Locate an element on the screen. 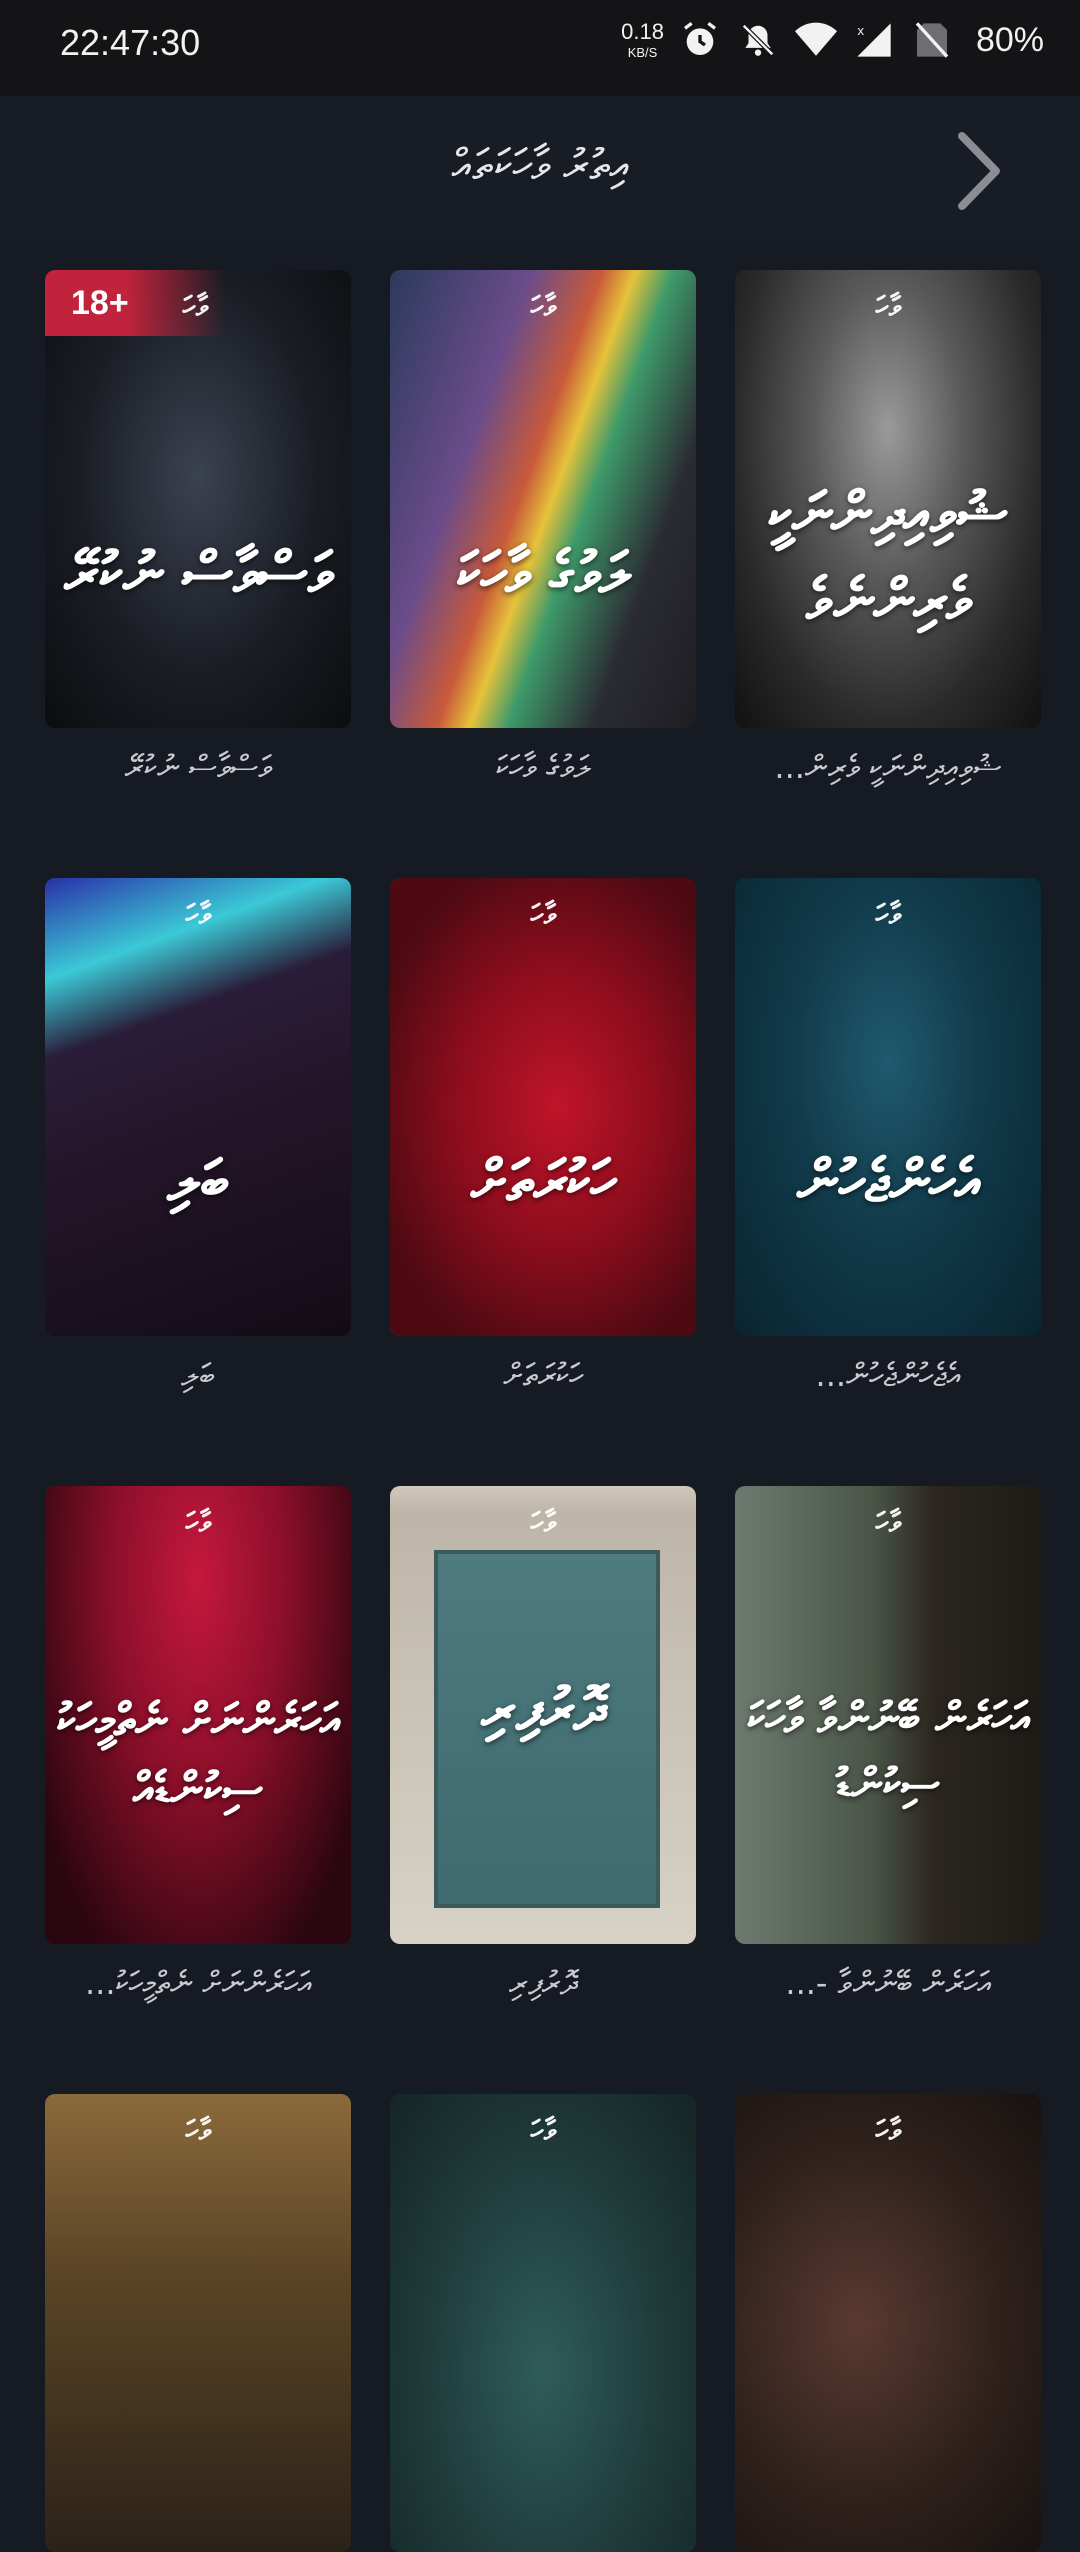  no-sim-icon is located at coordinates (932, 40).